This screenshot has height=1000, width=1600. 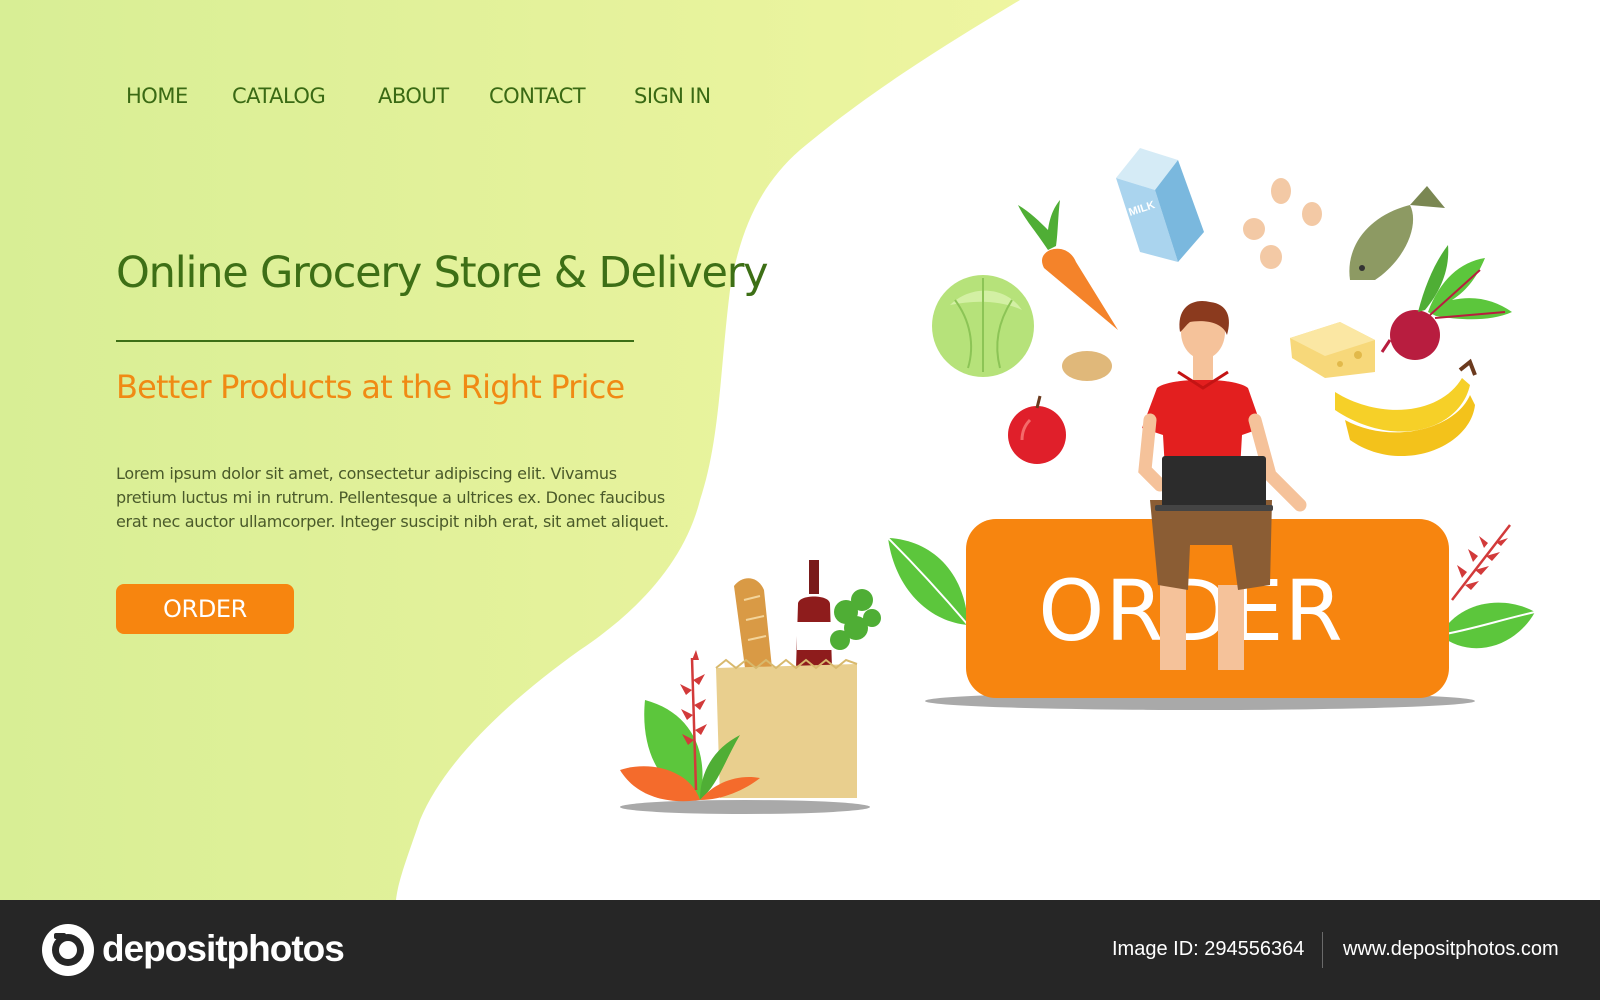 What do you see at coordinates (68, 950) in the screenshot?
I see `camera-logo-icon` at bounding box center [68, 950].